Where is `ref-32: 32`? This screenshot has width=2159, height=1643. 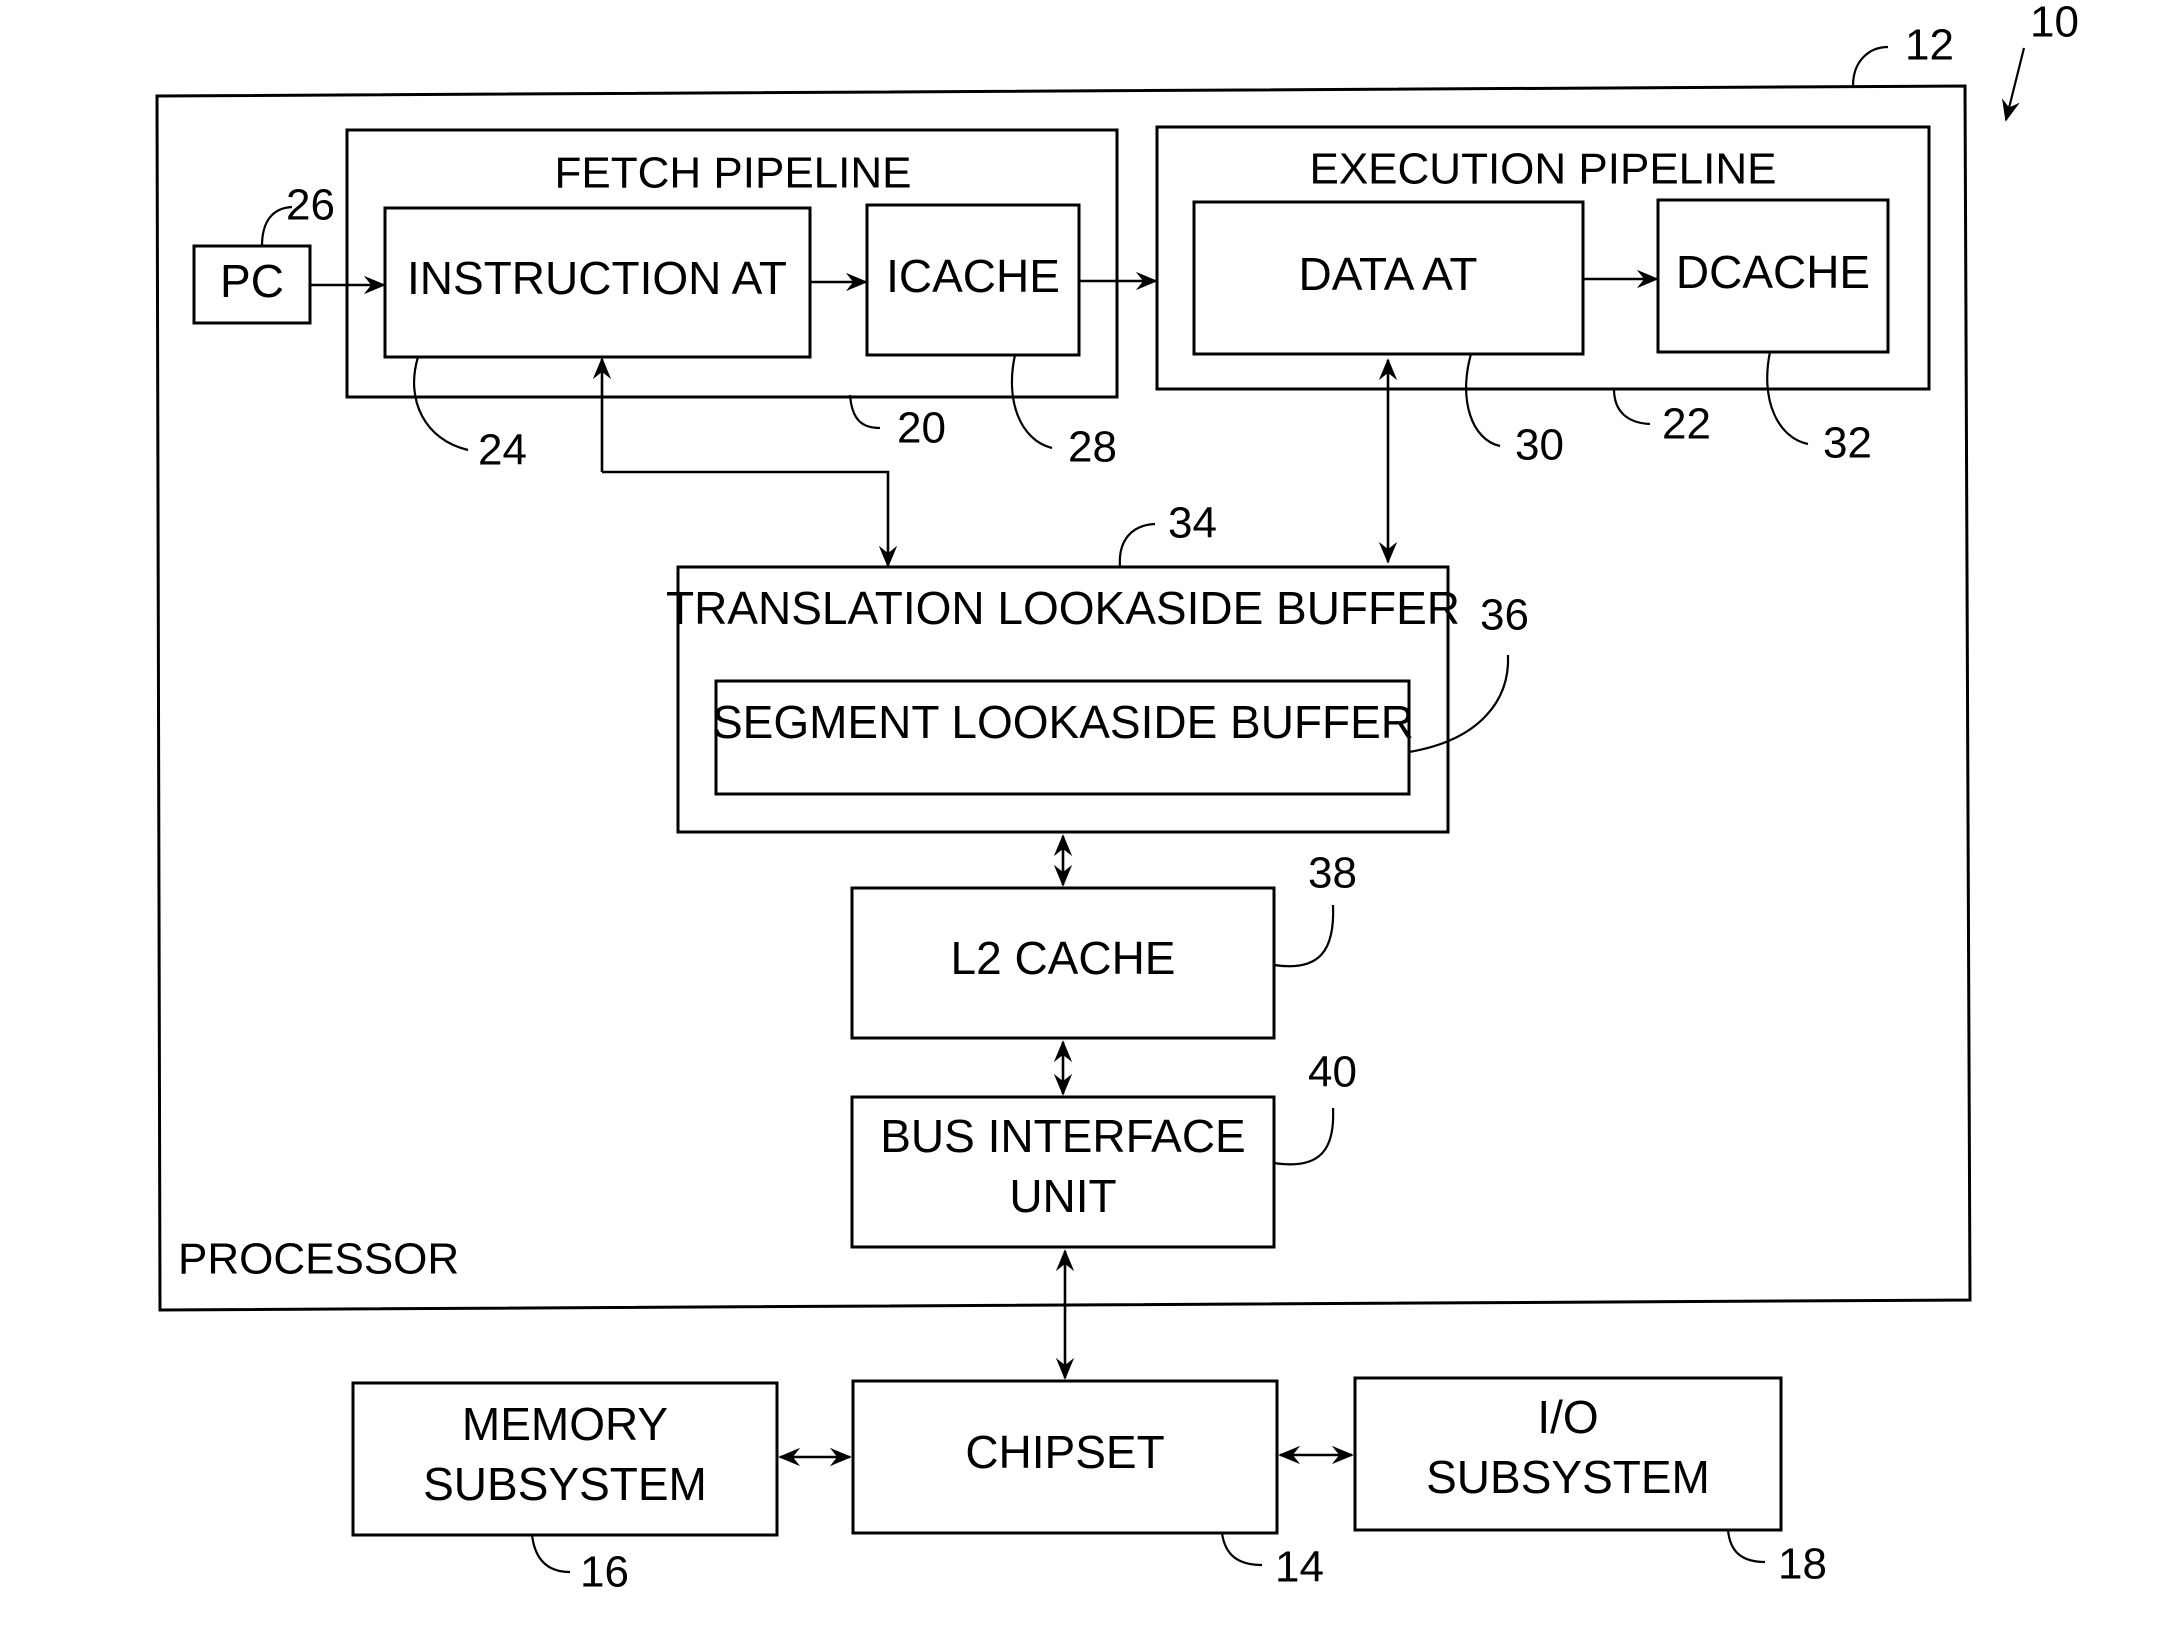
ref-32: 32 is located at coordinates (1847, 443).